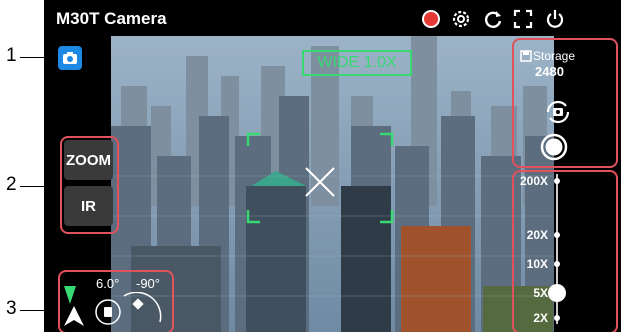 This screenshot has height=332, width=621. Describe the element at coordinates (332, 18) in the screenshot. I see `top-bar: M30T Camera` at that location.